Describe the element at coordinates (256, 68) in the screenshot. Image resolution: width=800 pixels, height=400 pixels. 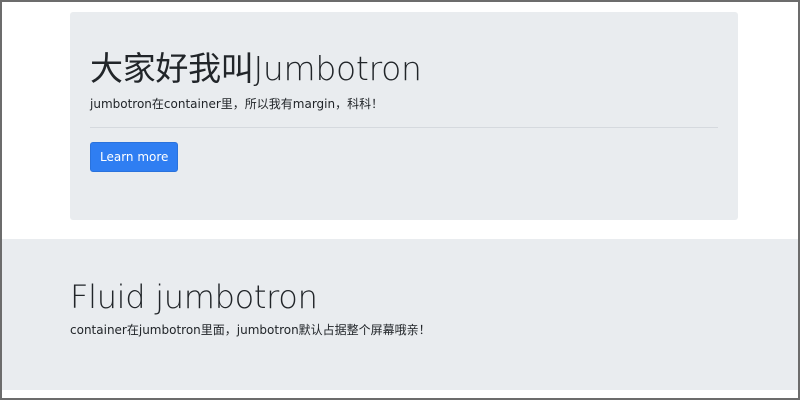
I see `jumbotron-title: 大家好我叫Jumbotron` at that location.